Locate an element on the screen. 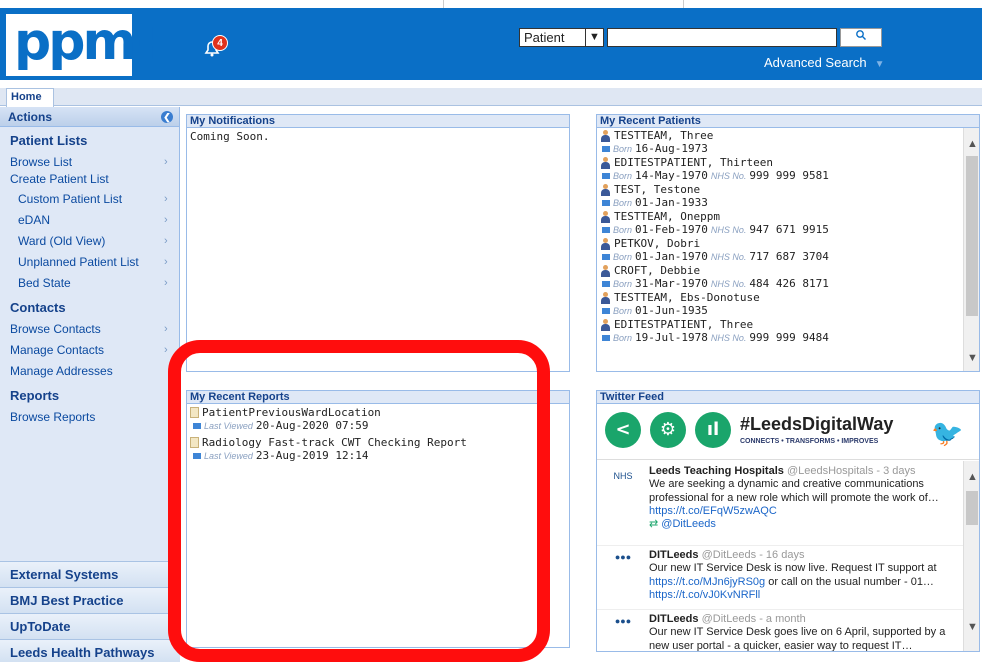 This screenshot has height=662, width=982. advanced-search-link: Advanced Search ▼ is located at coordinates (824, 62).